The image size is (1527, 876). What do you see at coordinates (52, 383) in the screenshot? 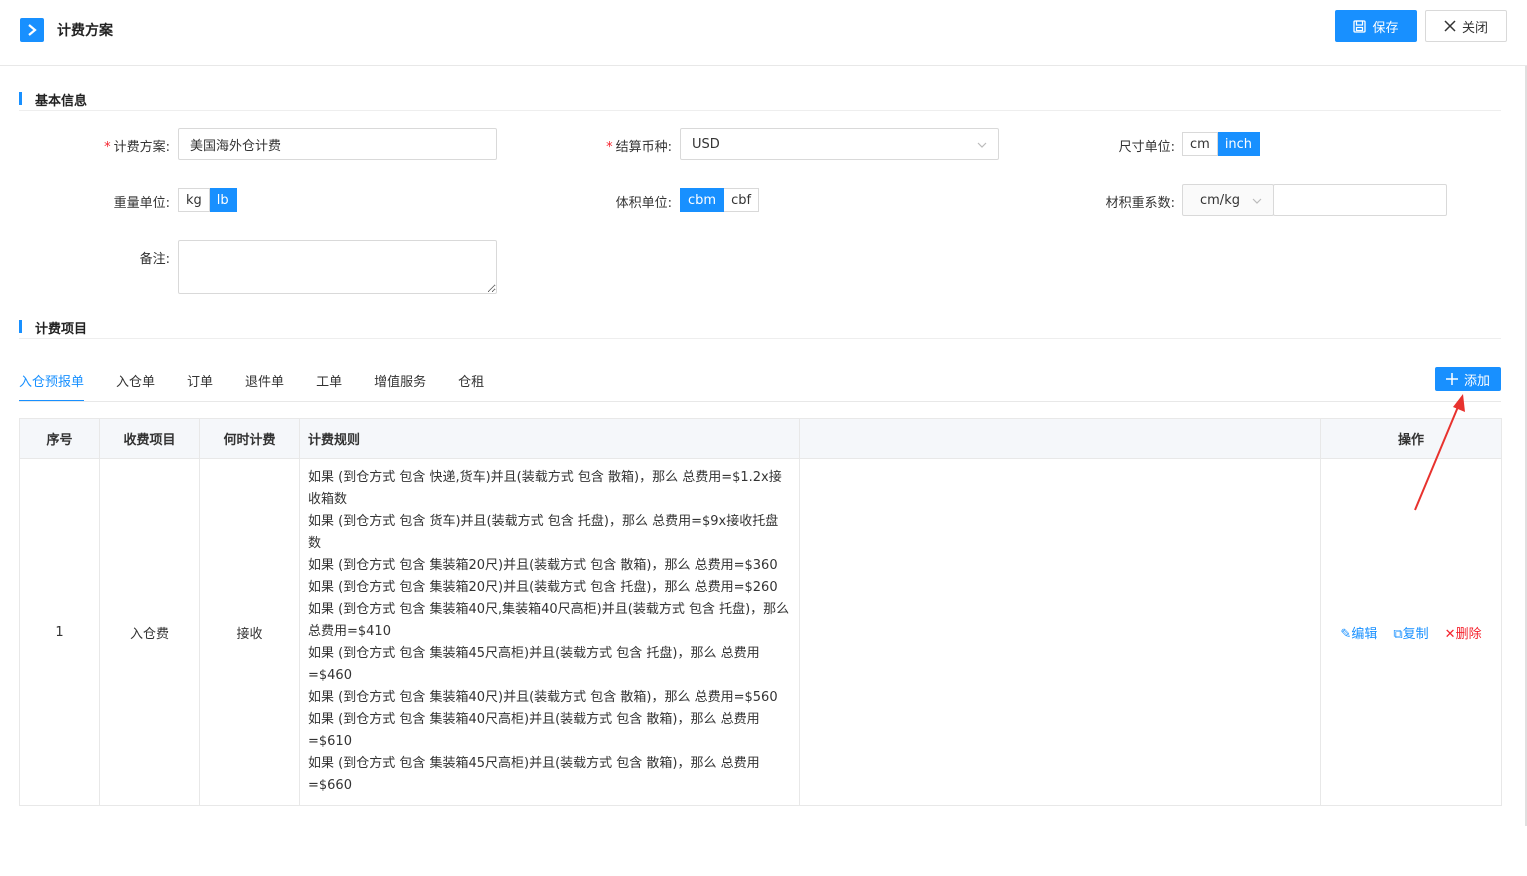
I see `tab-inbound-forecast: 入仓预报单` at bounding box center [52, 383].